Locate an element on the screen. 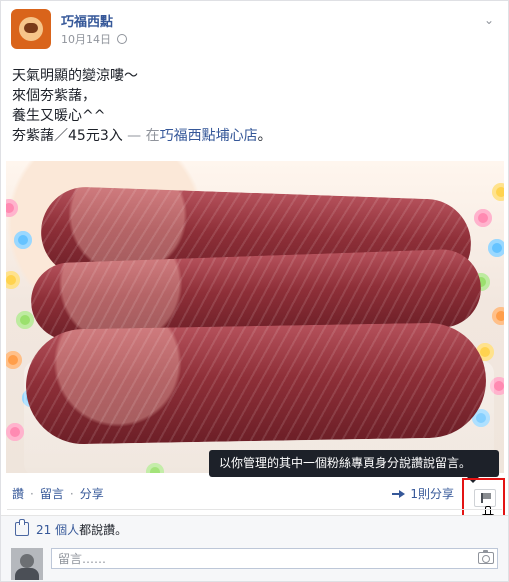  post-text-line-3: 養生又暖心^^ is located at coordinates (59, 116).